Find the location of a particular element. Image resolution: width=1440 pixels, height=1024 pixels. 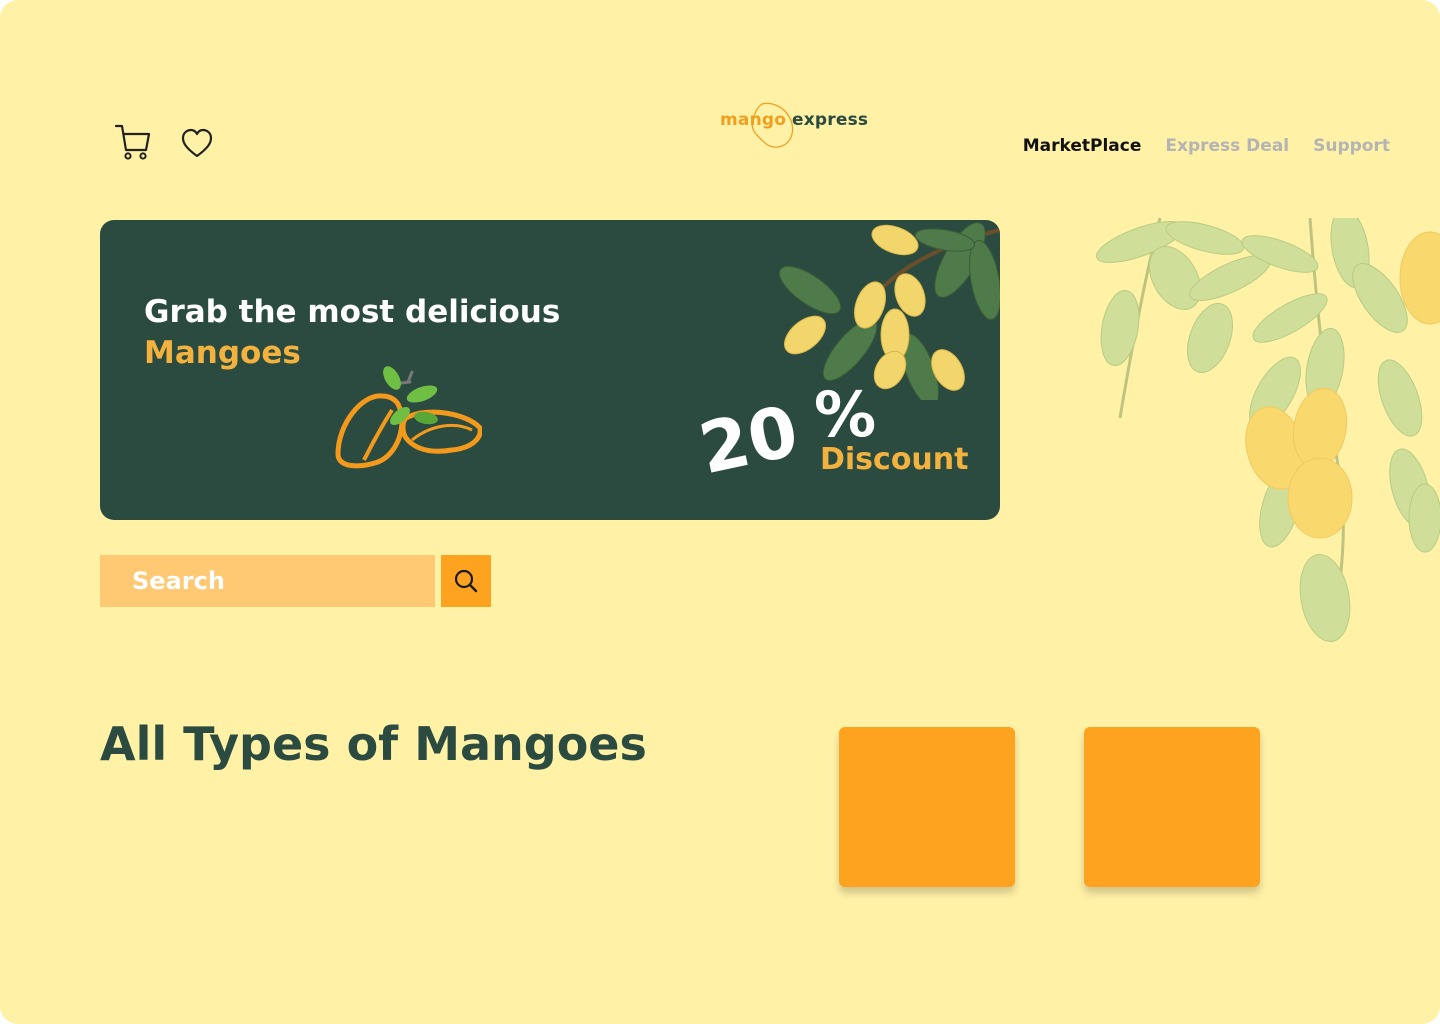

search-icon is located at coordinates (466, 581).